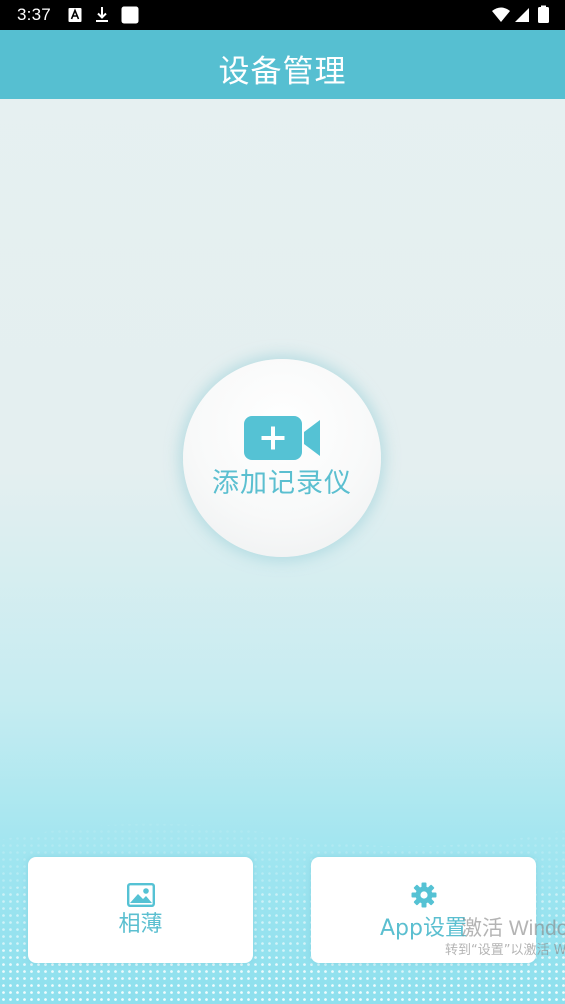  I want to click on status-time: 3:37, so click(34, 14).